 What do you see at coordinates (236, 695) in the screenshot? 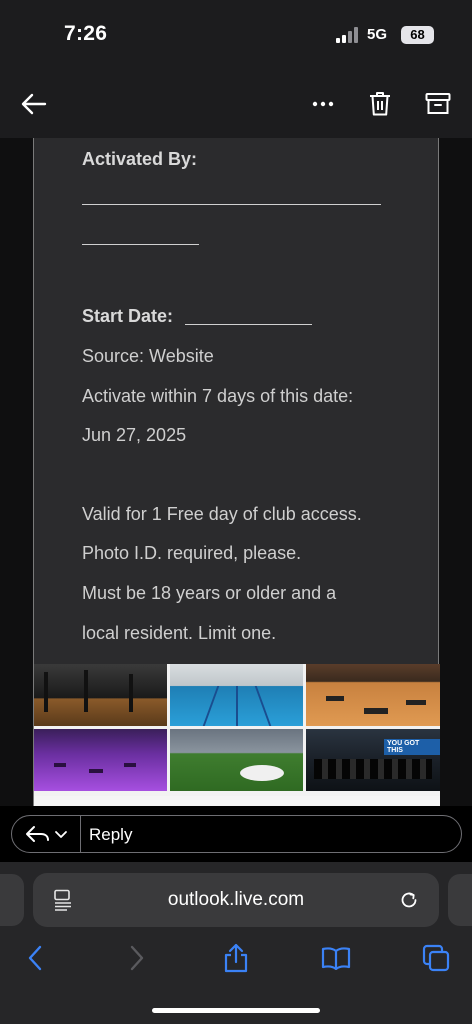
I see `gym-photo-pool` at bounding box center [236, 695].